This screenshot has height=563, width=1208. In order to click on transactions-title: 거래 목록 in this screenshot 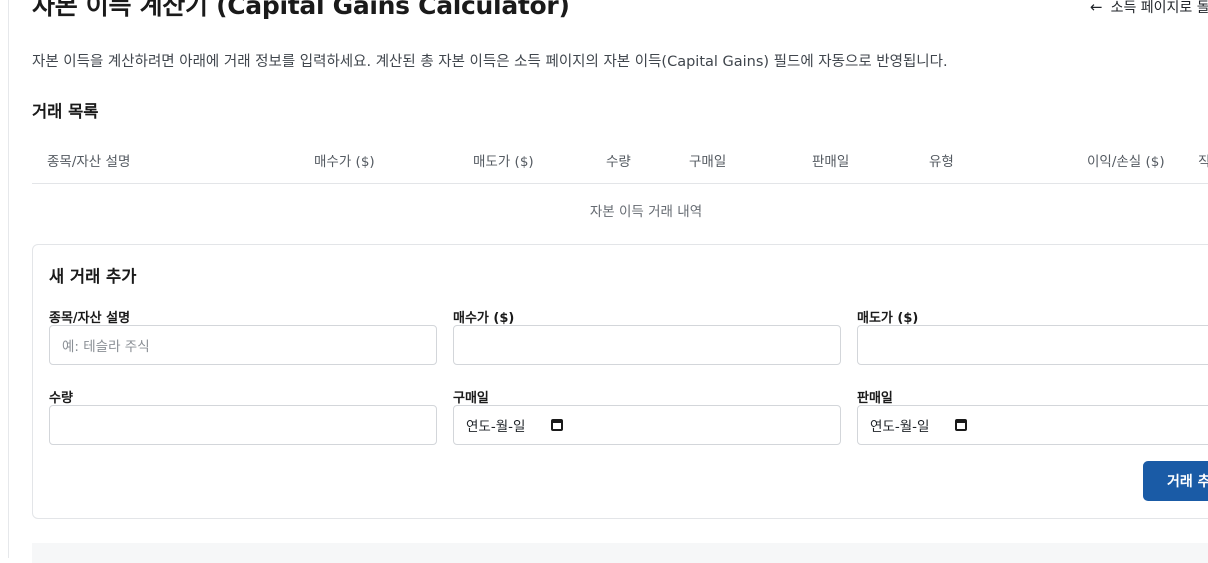, I will do `click(65, 111)`.